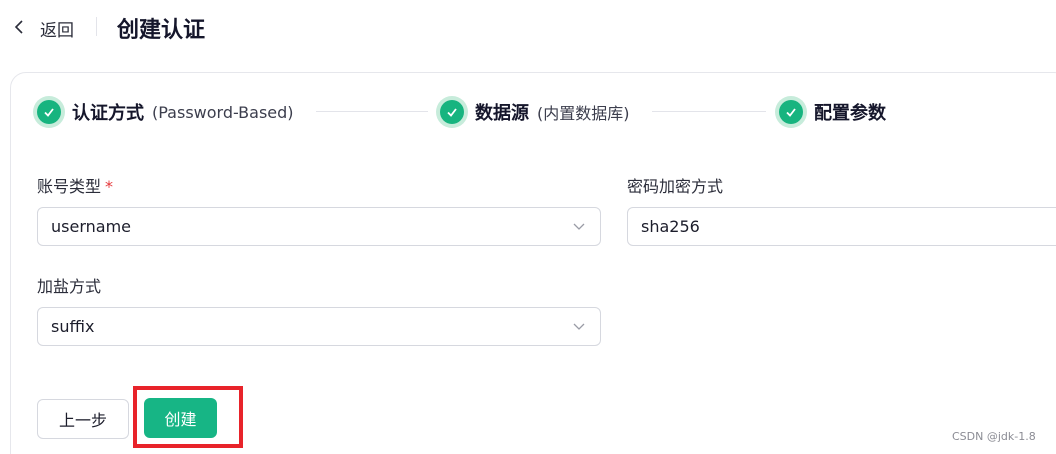 This screenshot has width=1056, height=454. I want to click on password-hash-label: 密码加密方式, so click(675, 186).